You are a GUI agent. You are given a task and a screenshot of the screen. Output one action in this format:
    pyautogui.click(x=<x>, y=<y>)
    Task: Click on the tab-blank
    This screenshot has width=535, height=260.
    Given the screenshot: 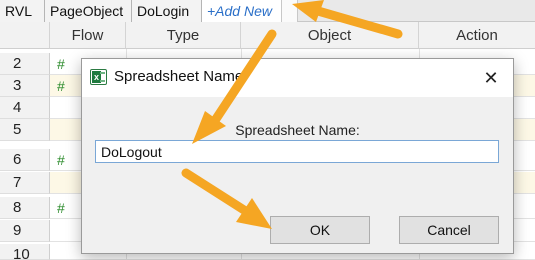 What is the action you would take?
    pyautogui.click(x=290, y=11)
    